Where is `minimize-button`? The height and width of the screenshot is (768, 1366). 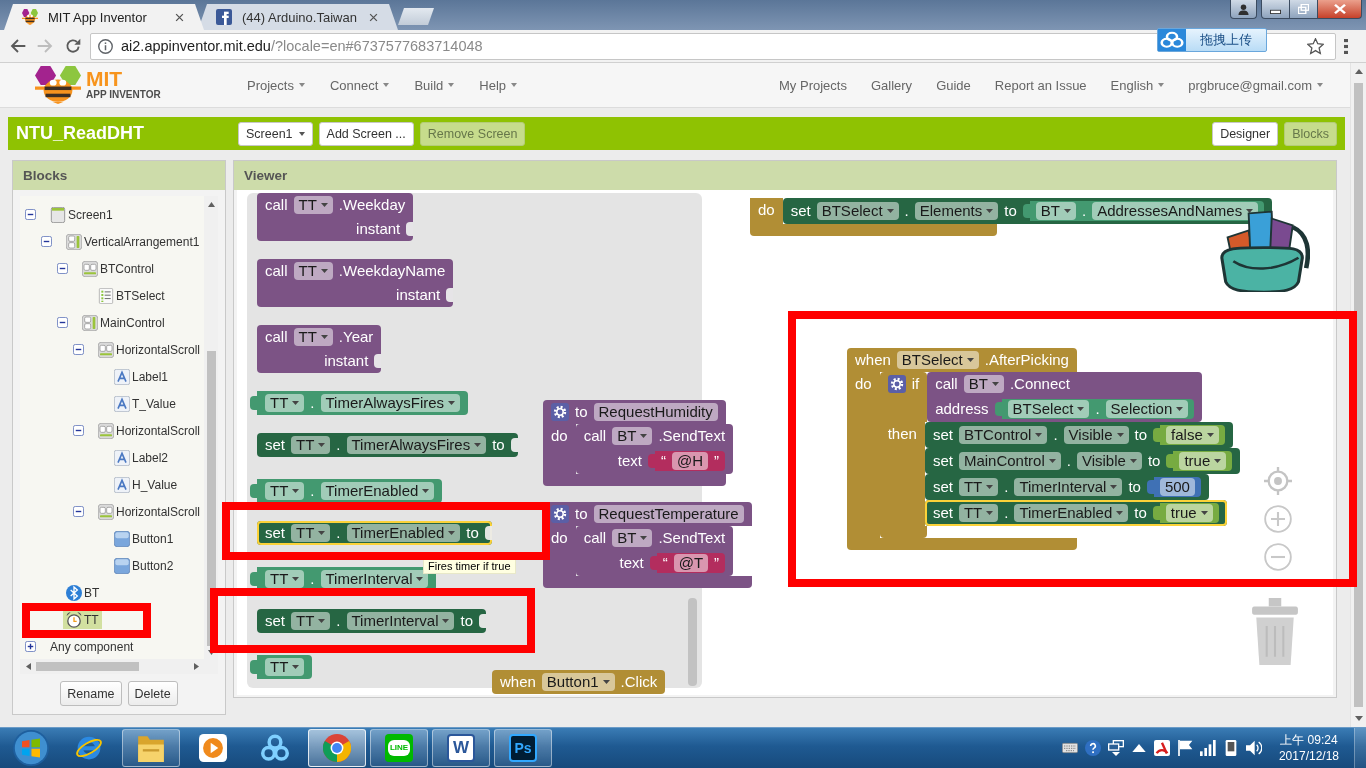
minimize-button is located at coordinates (1275, 9).